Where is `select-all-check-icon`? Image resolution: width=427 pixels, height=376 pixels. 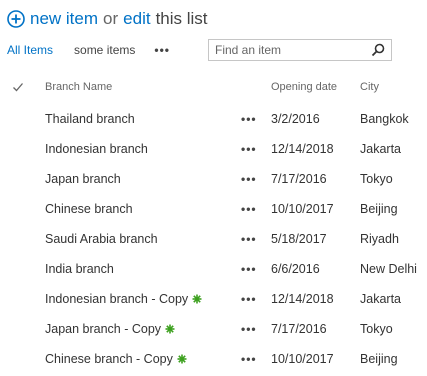 select-all-check-icon is located at coordinates (18, 87).